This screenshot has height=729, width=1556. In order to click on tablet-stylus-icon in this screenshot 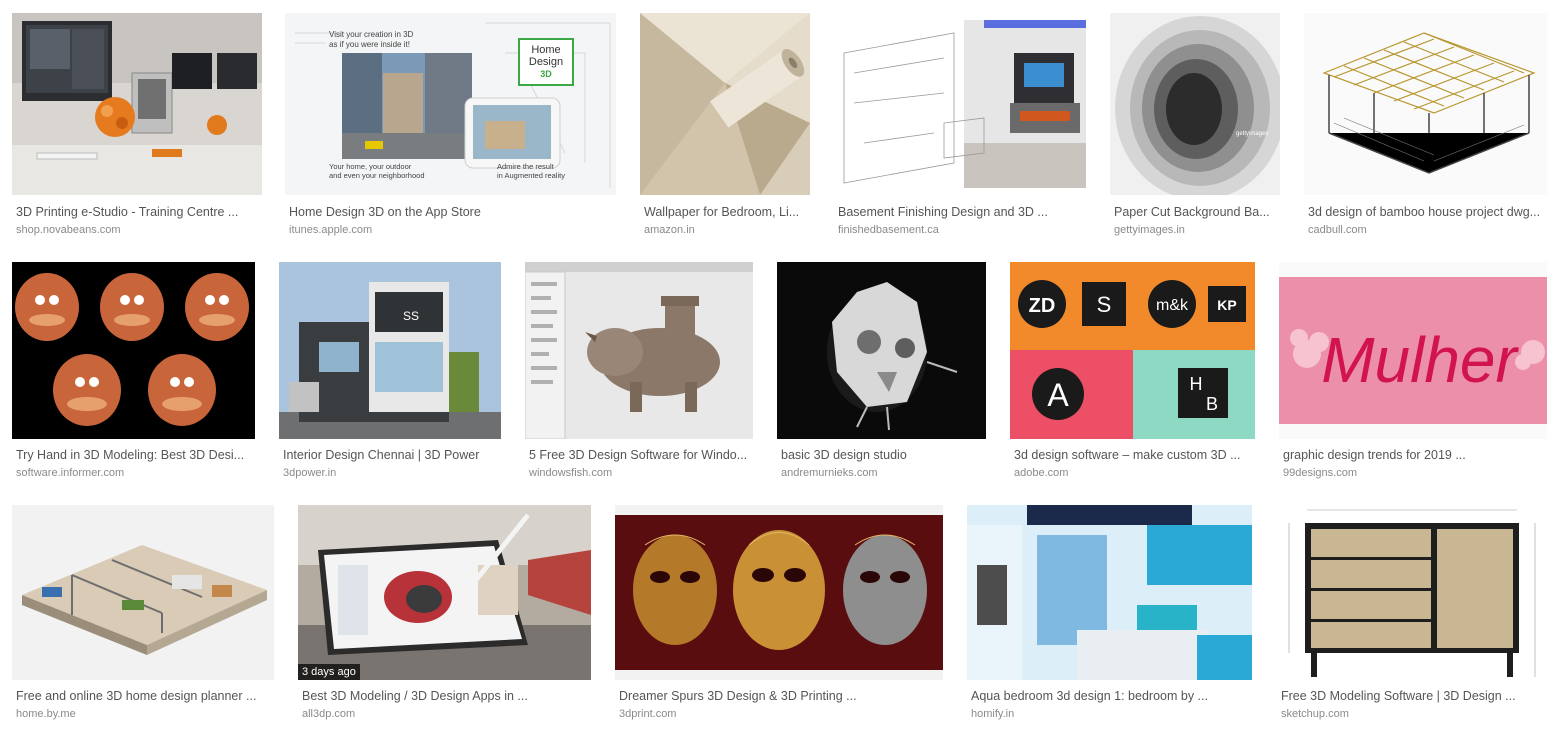, I will do `click(444, 592)`.